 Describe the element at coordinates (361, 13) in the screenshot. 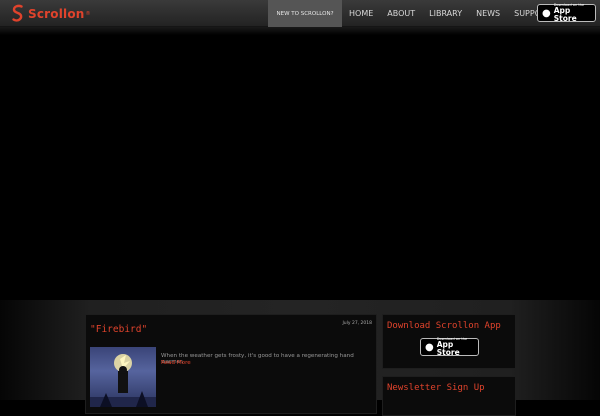

I see `nav-home: HOME` at that location.